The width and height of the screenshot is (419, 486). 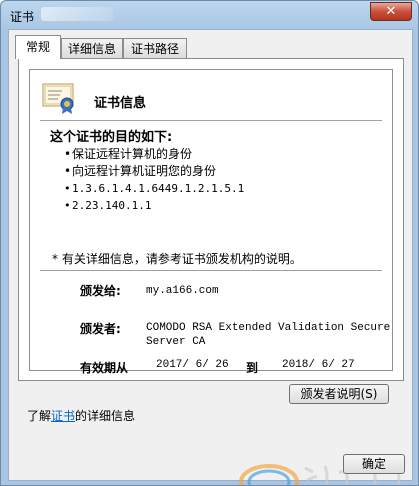 I want to click on issued-by-label: 颁发者:, so click(x=100, y=329).